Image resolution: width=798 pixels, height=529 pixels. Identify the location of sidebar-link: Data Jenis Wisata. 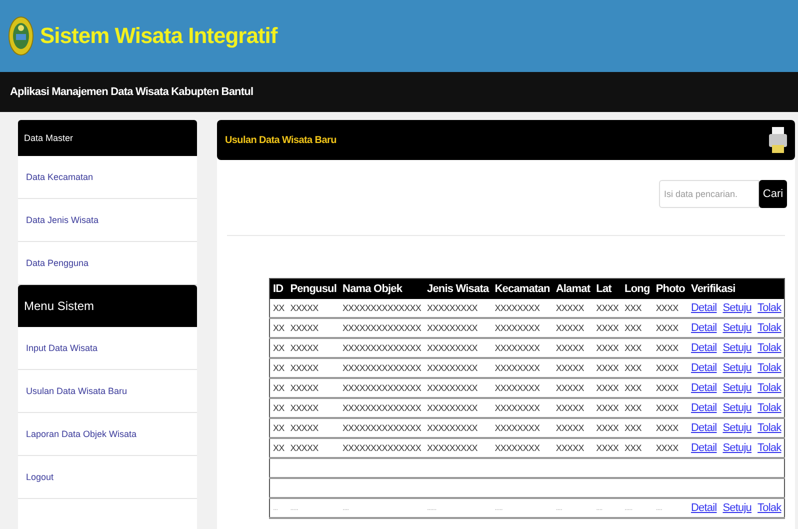
(107, 220).